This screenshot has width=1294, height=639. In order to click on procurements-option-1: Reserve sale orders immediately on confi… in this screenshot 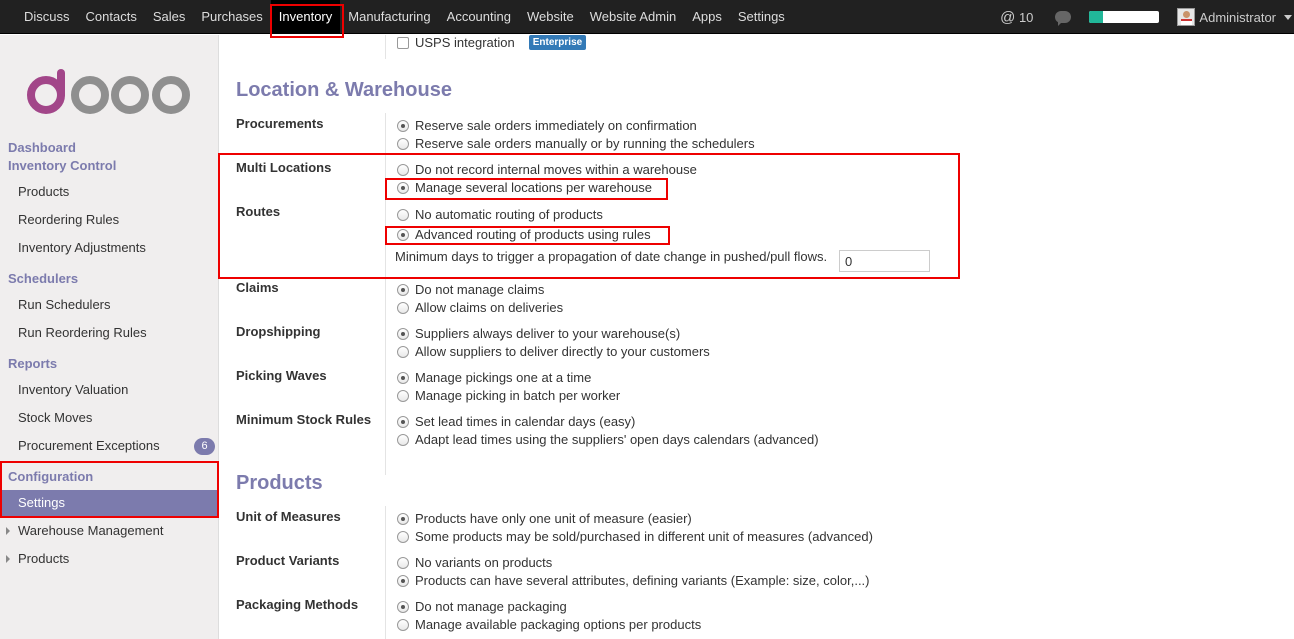, I will do `click(547, 125)`.